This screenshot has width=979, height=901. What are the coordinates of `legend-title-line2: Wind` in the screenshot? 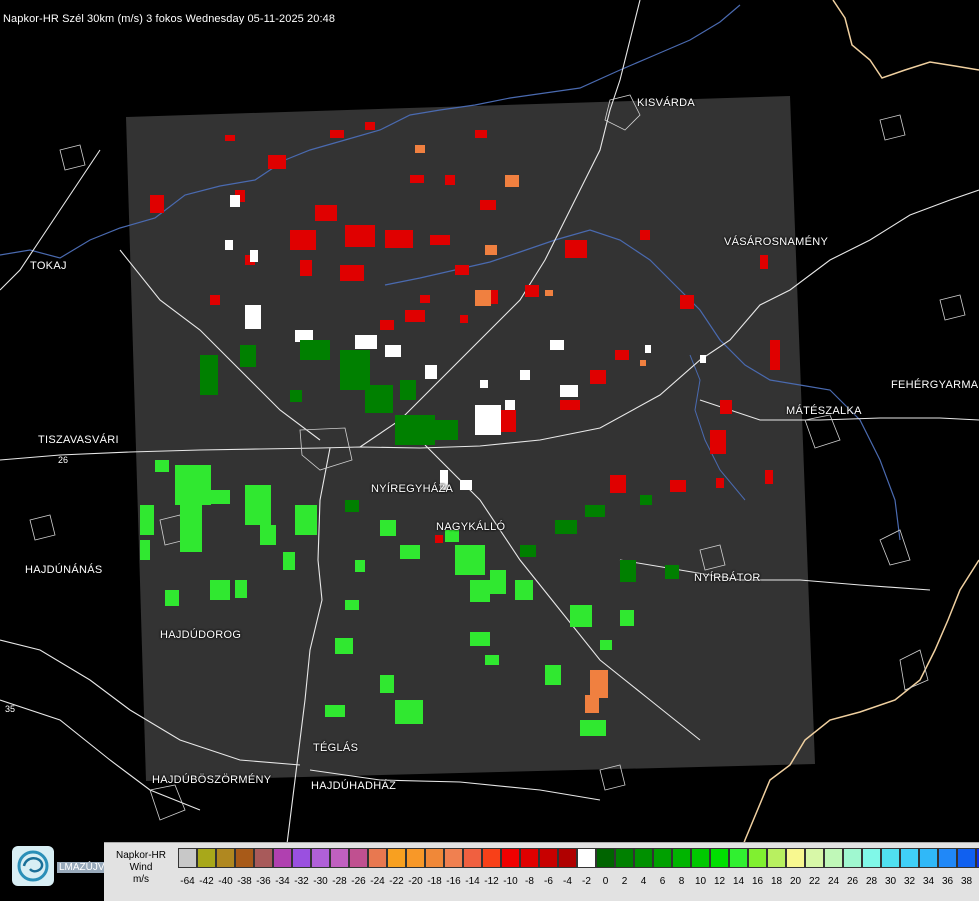 It's located at (141, 867).